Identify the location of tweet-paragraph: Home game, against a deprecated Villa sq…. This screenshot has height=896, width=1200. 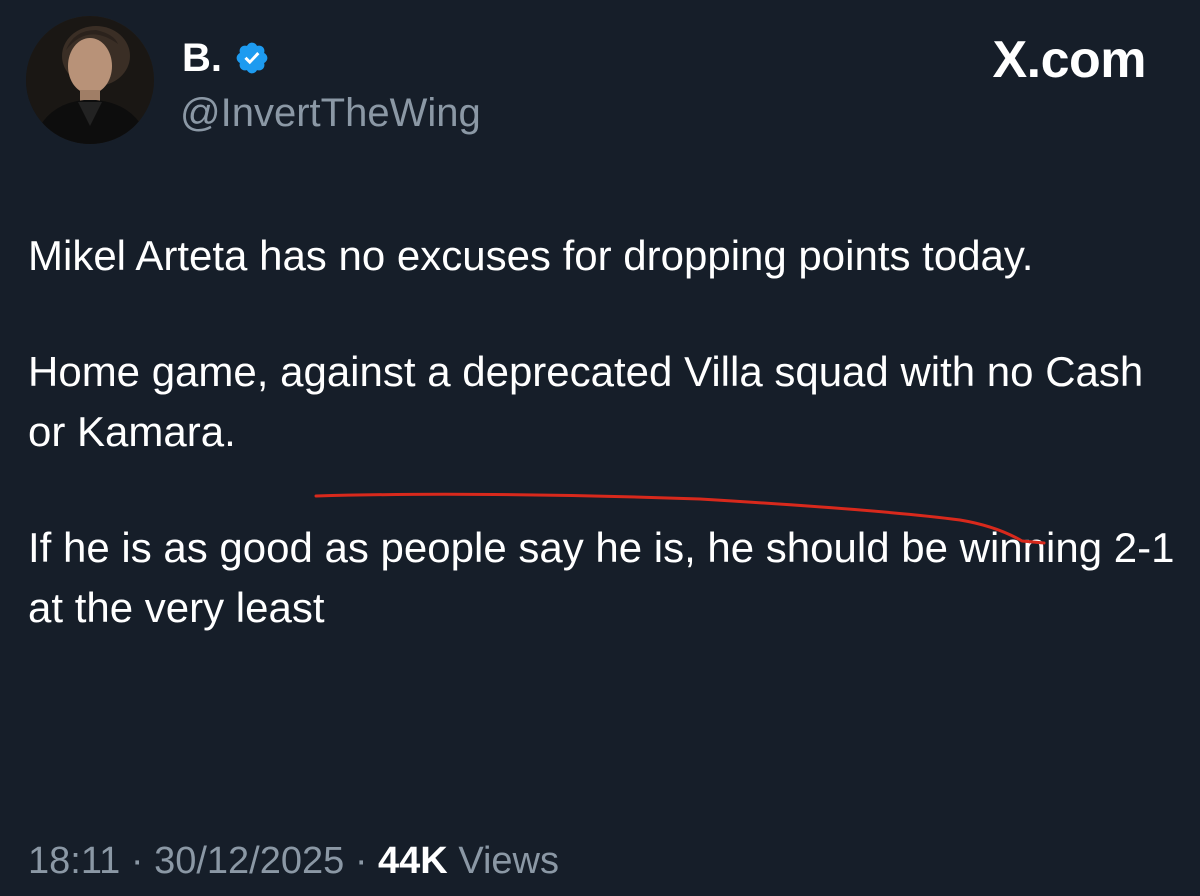
(586, 401).